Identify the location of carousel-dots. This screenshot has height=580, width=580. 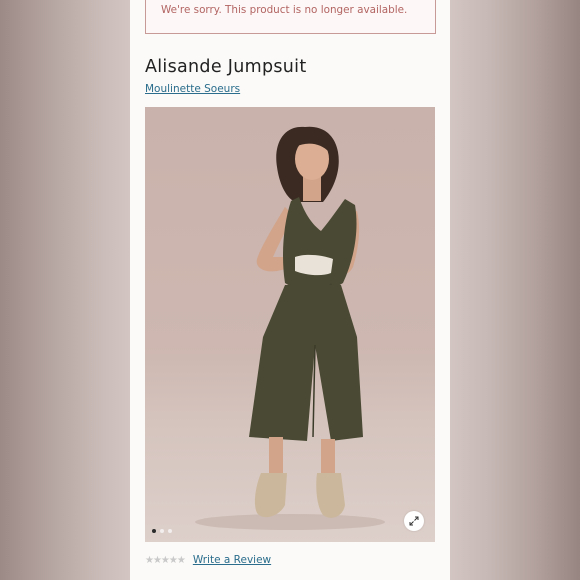
(162, 531).